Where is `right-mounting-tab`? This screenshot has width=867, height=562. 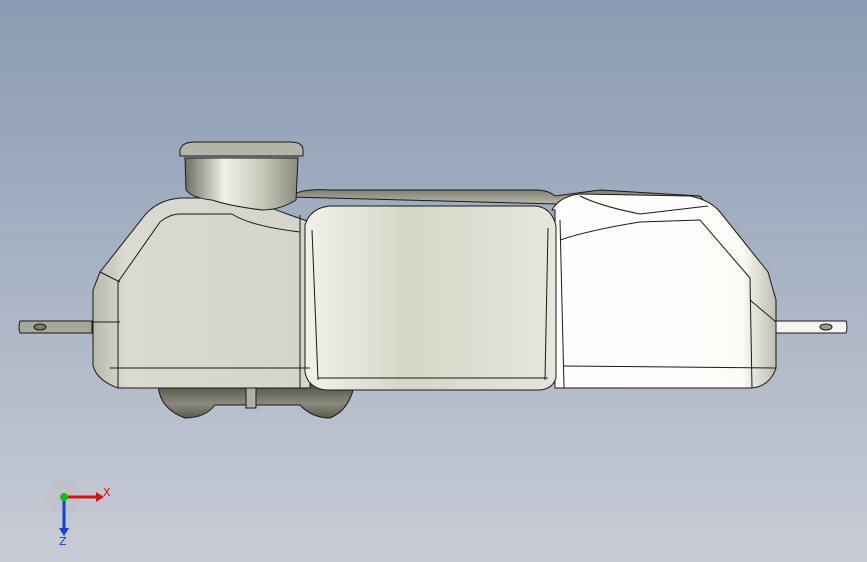
right-mounting-tab is located at coordinates (811, 327).